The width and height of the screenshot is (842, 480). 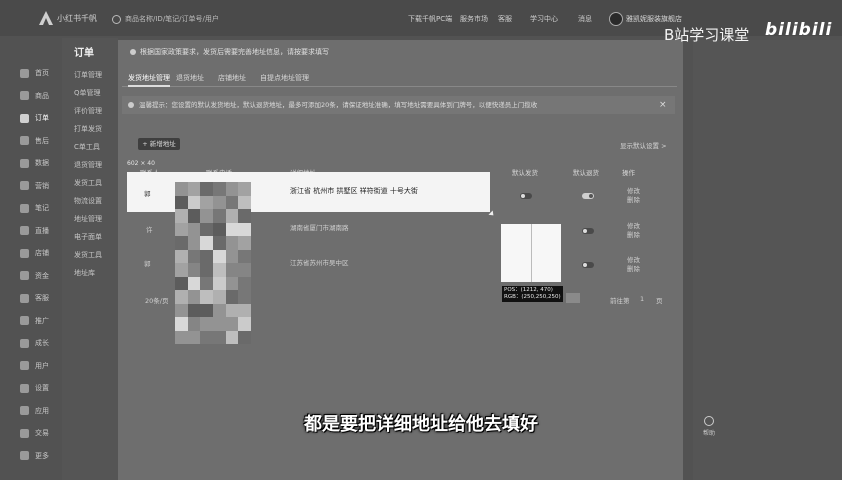 What do you see at coordinates (88, 237) in the screenshot?
I see `subnav-item-9: 电子面单` at bounding box center [88, 237].